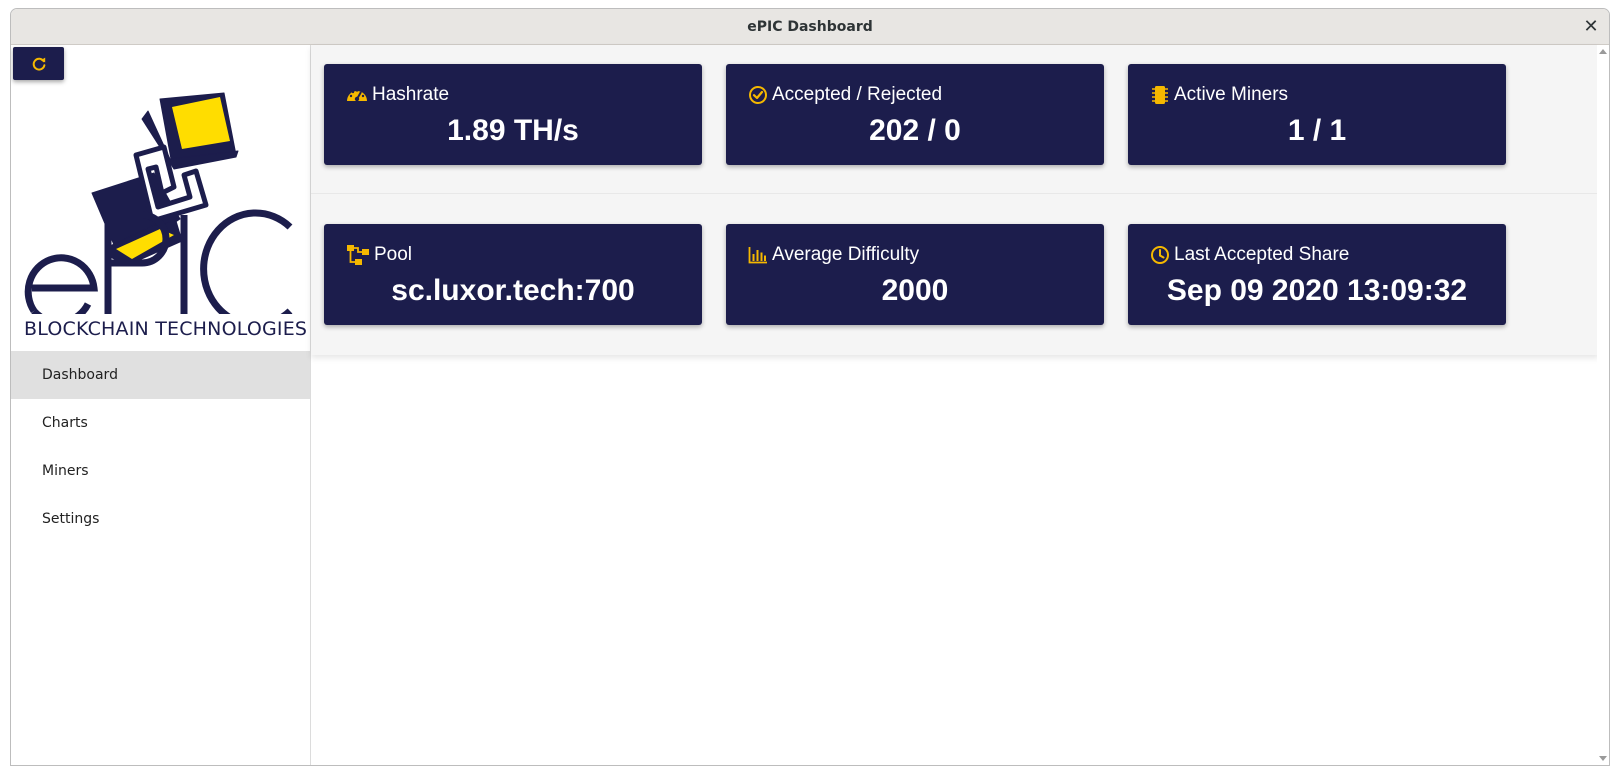 The image size is (1620, 775). What do you see at coordinates (1603, 51) in the screenshot?
I see `scroll-up-icon` at bounding box center [1603, 51].